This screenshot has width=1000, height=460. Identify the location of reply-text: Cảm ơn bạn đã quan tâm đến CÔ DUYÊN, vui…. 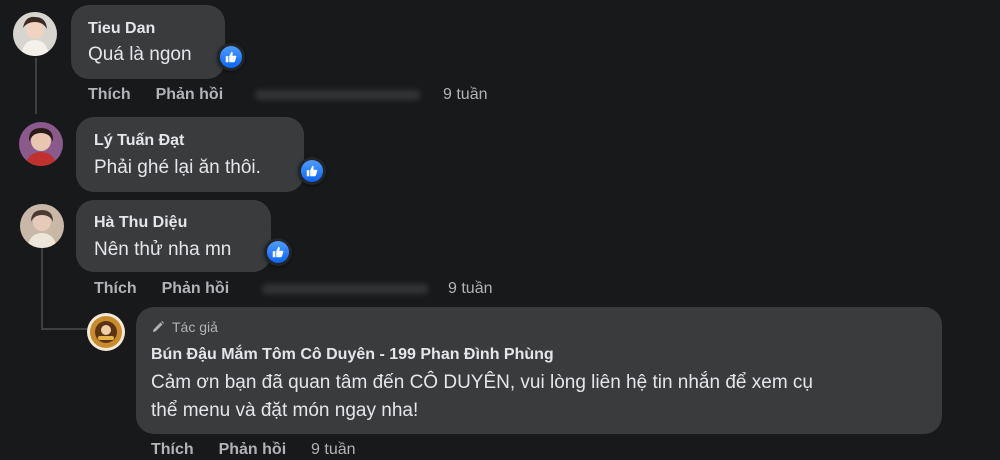
(482, 382).